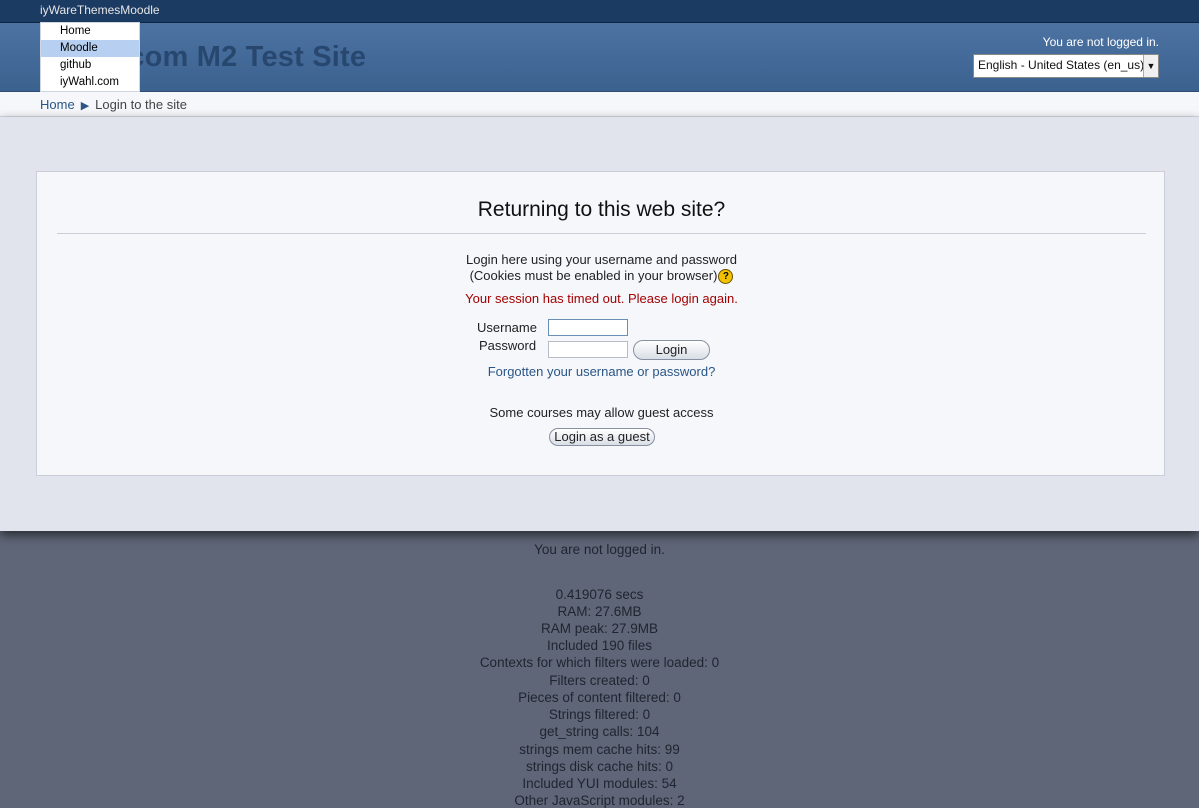  What do you see at coordinates (90, 65) in the screenshot?
I see `menu-item-github: github` at bounding box center [90, 65].